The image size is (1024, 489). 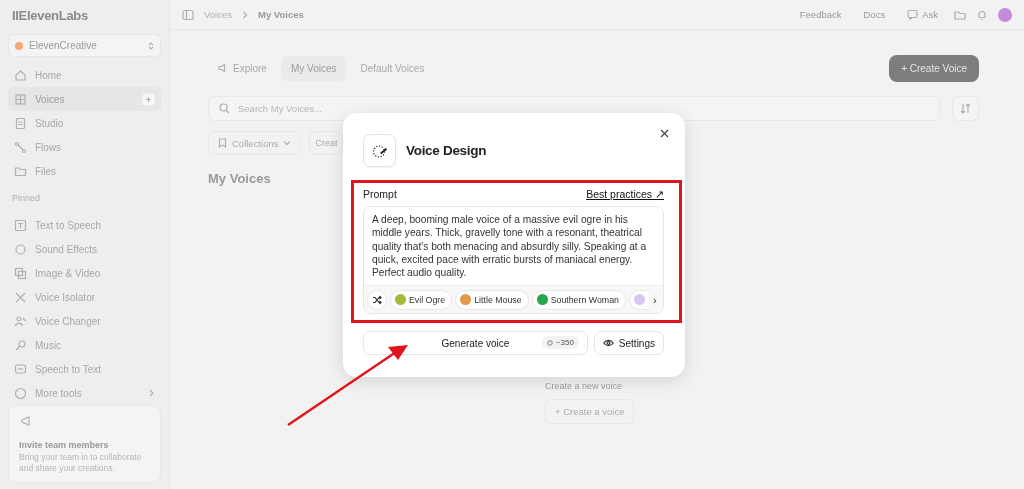 What do you see at coordinates (578, 299) in the screenshot?
I see `preset-chip: Southern Woman` at bounding box center [578, 299].